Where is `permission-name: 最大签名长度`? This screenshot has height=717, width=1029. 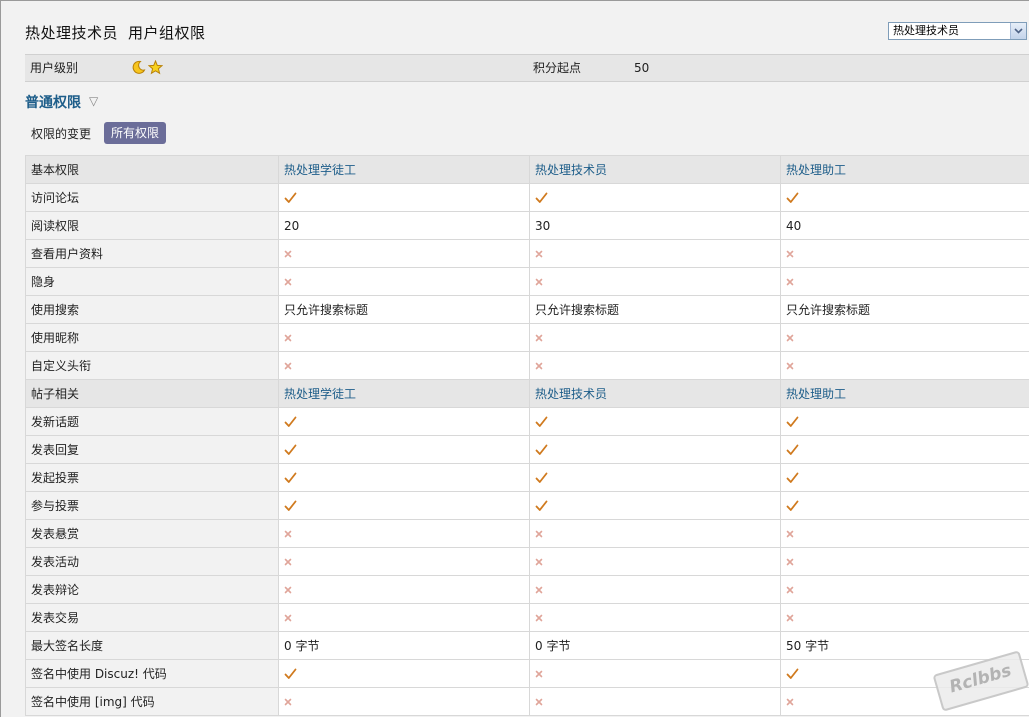 permission-name: 最大签名长度 is located at coordinates (152, 645).